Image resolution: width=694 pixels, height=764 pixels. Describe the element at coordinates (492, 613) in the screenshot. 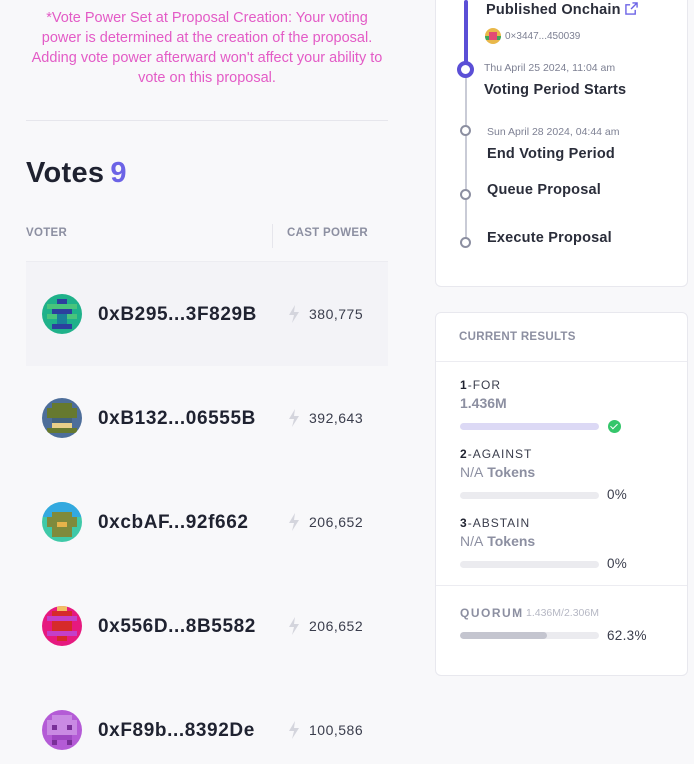

I see `quorum-label: QUORUM` at that location.